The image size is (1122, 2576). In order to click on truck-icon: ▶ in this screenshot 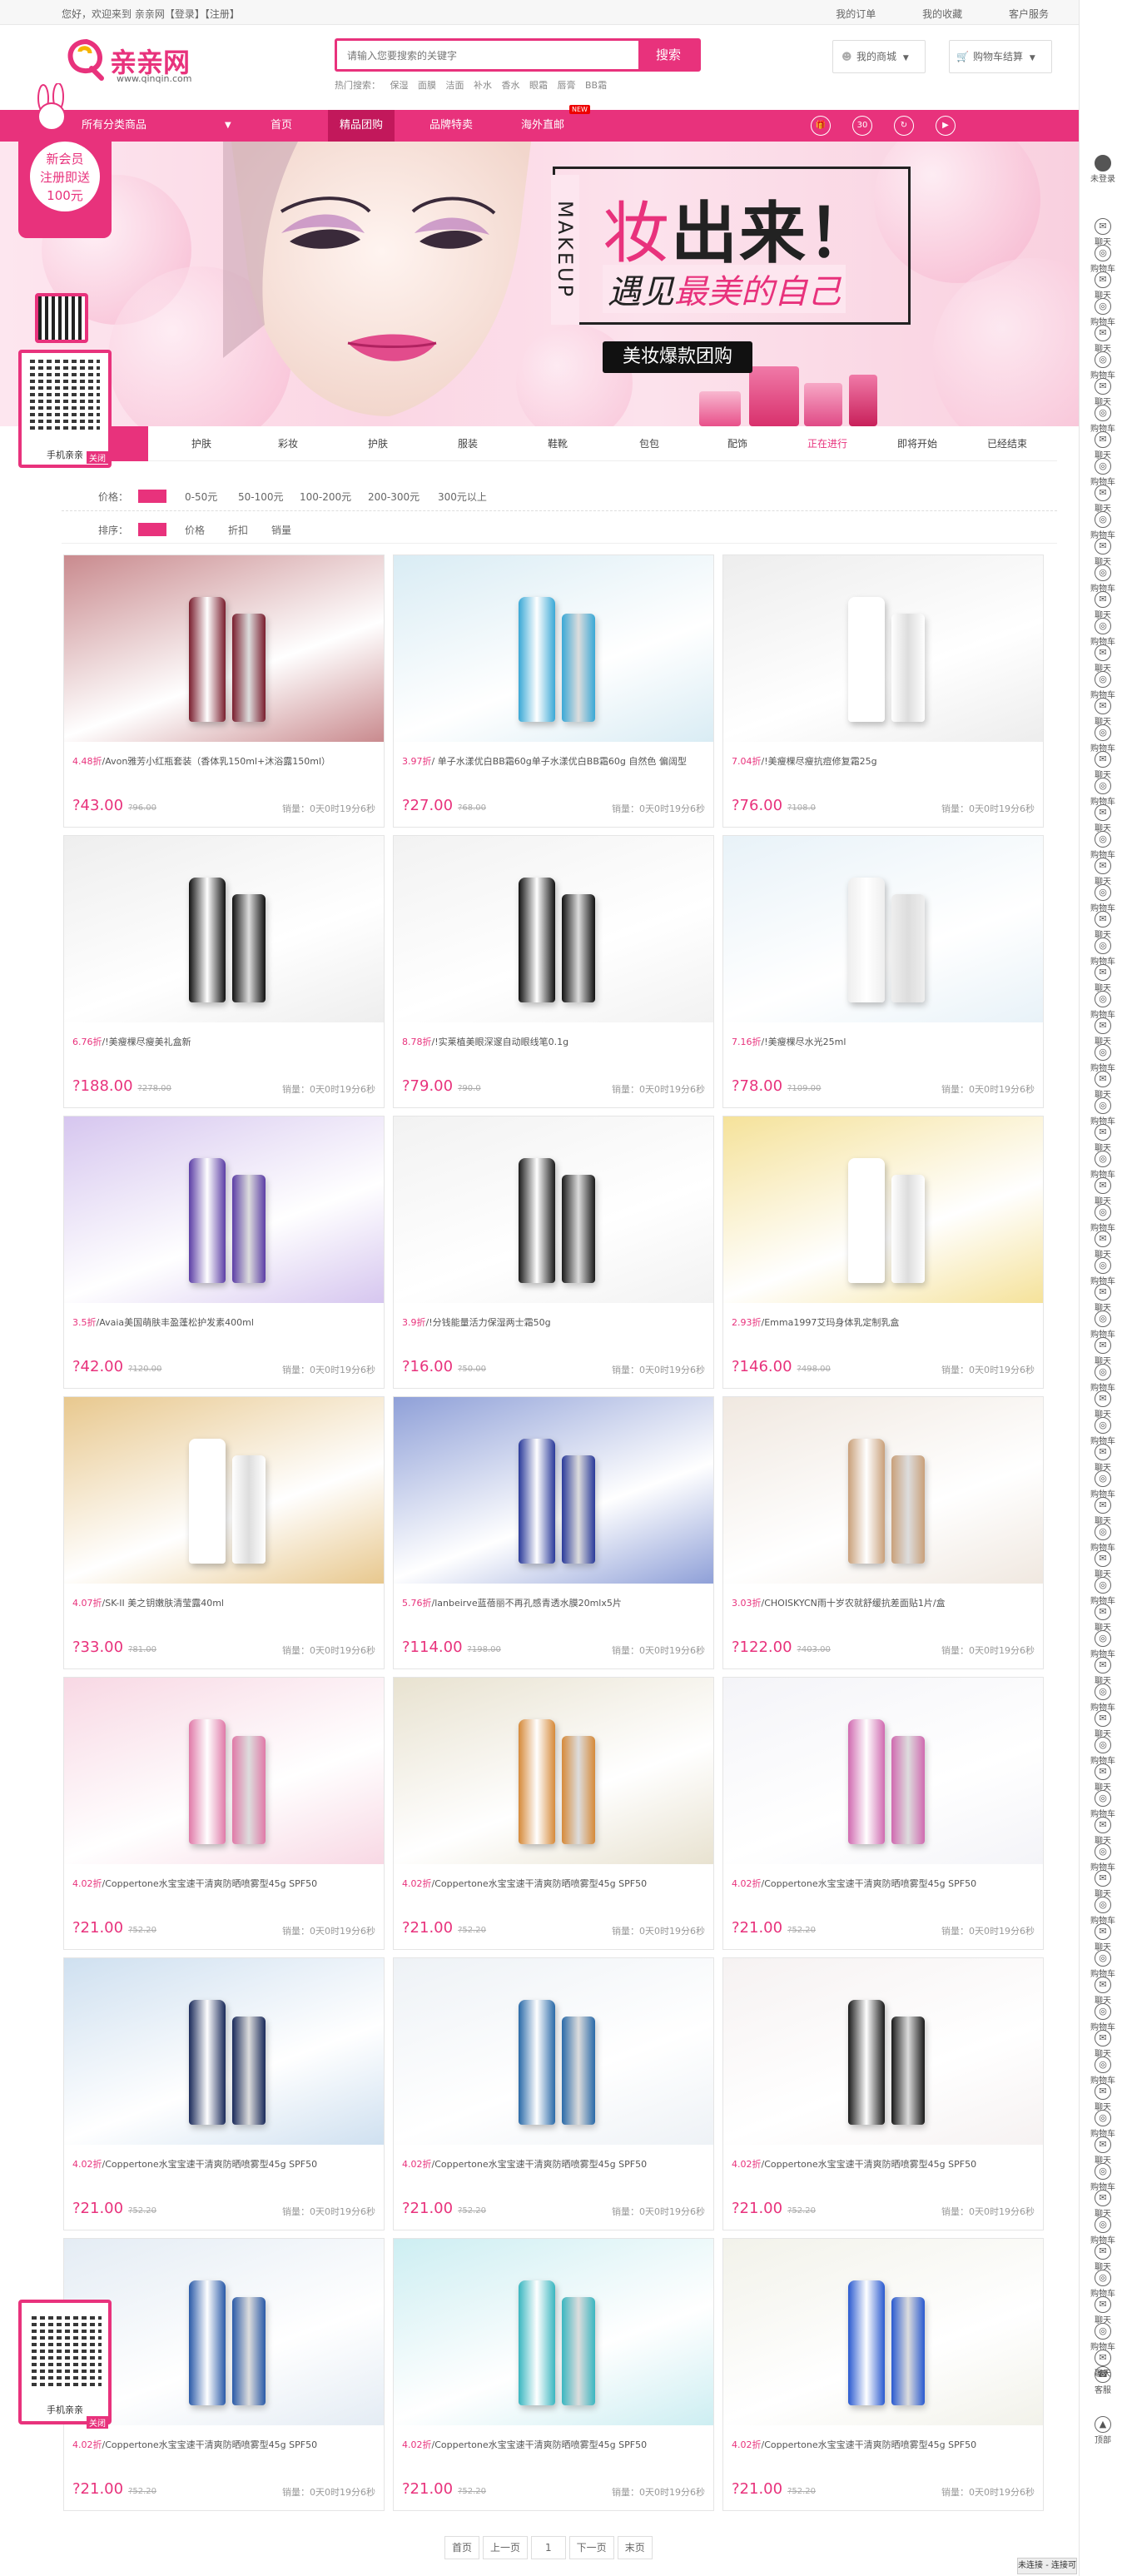, I will do `click(946, 126)`.